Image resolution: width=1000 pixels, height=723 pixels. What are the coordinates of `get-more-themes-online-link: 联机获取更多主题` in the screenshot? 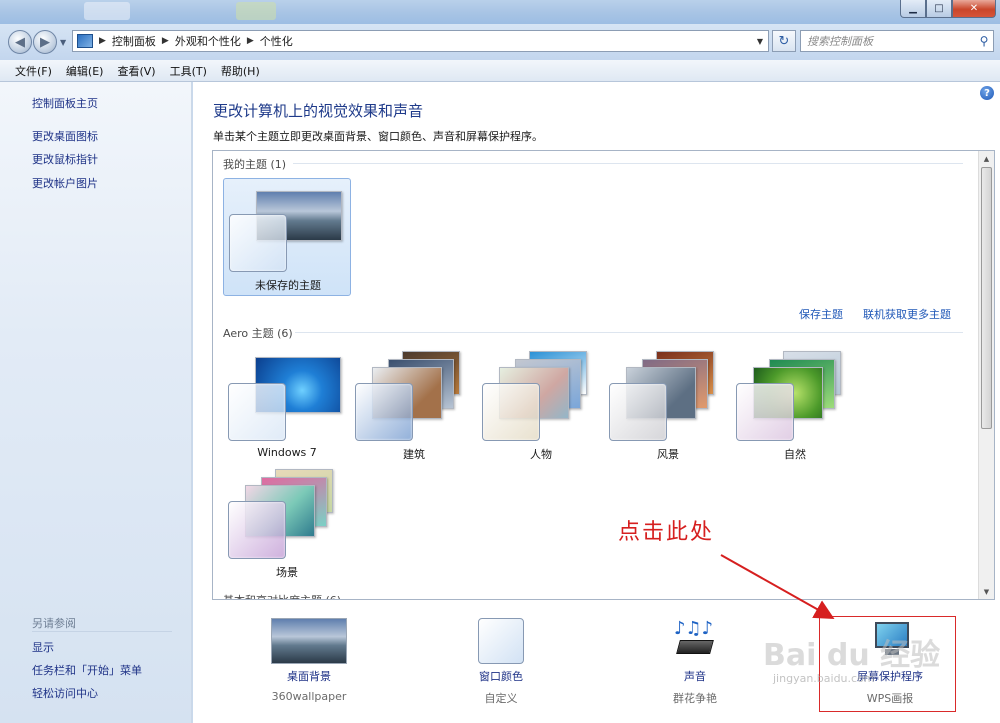 It's located at (907, 314).